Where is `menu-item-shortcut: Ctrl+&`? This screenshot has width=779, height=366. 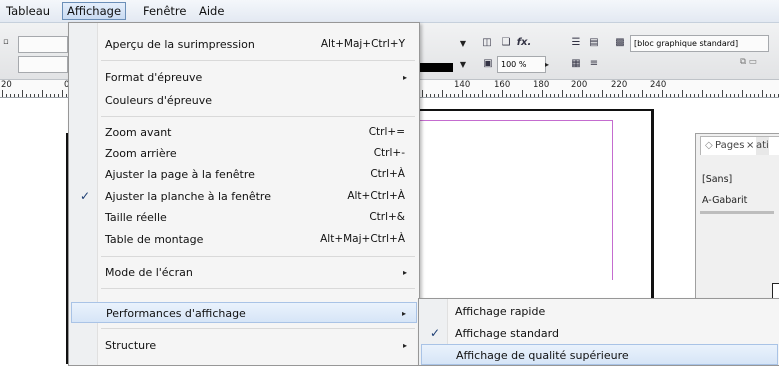
menu-item-shortcut: Ctrl+& is located at coordinates (387, 217).